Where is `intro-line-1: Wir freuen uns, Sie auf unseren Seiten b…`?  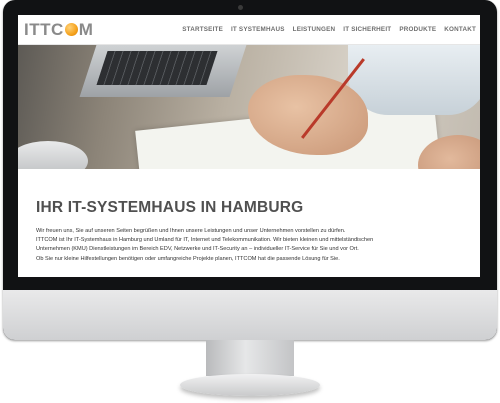
intro-line-1: Wir freuen uns, Sie auf unseren Seiten b… is located at coordinates (191, 231).